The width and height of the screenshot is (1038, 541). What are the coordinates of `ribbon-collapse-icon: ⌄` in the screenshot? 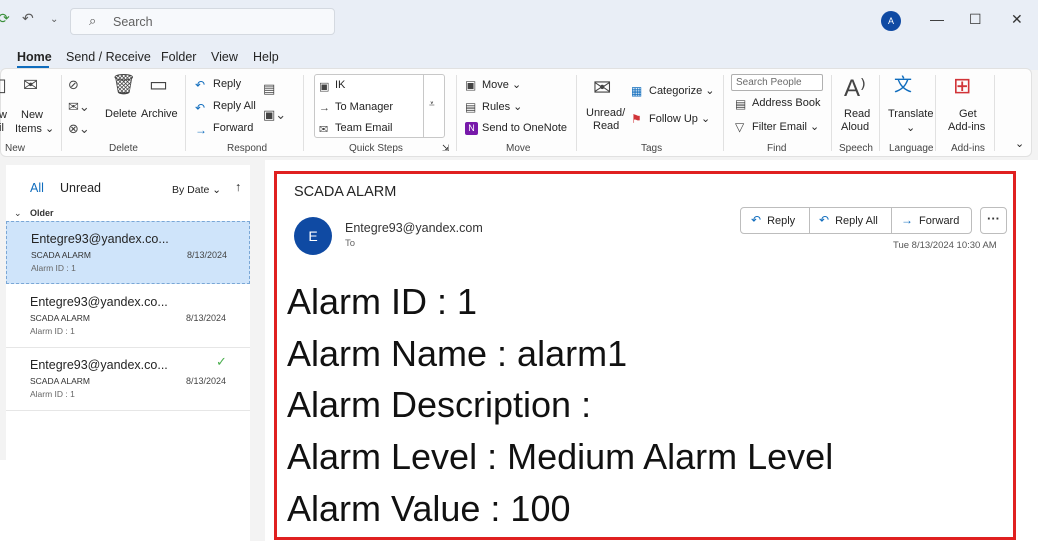 It's located at (1019, 143).